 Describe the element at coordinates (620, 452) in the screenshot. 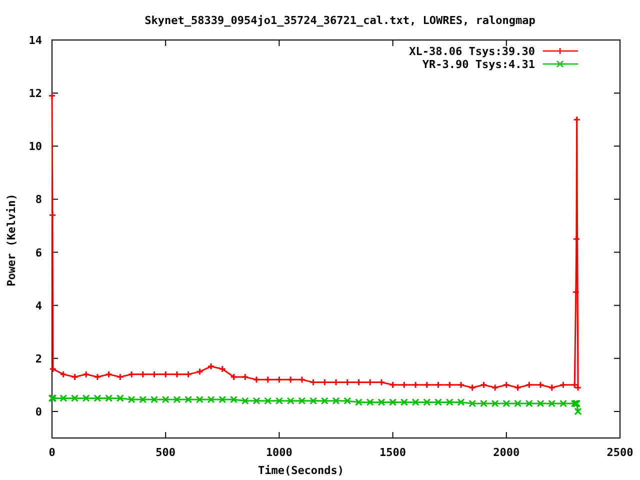

I see `x-tick-label: 2500` at that location.